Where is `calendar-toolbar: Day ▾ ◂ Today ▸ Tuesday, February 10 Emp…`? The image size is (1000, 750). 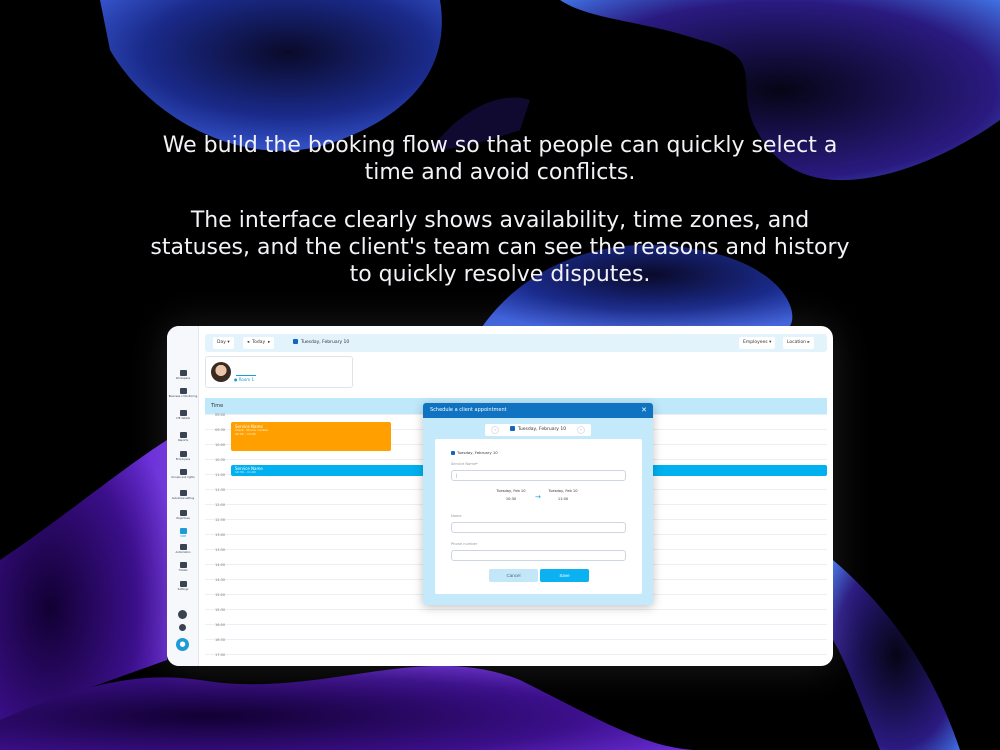
calendar-toolbar: Day ▾ ◂ Today ▸ Tuesday, February 10 Emp… is located at coordinates (516, 343).